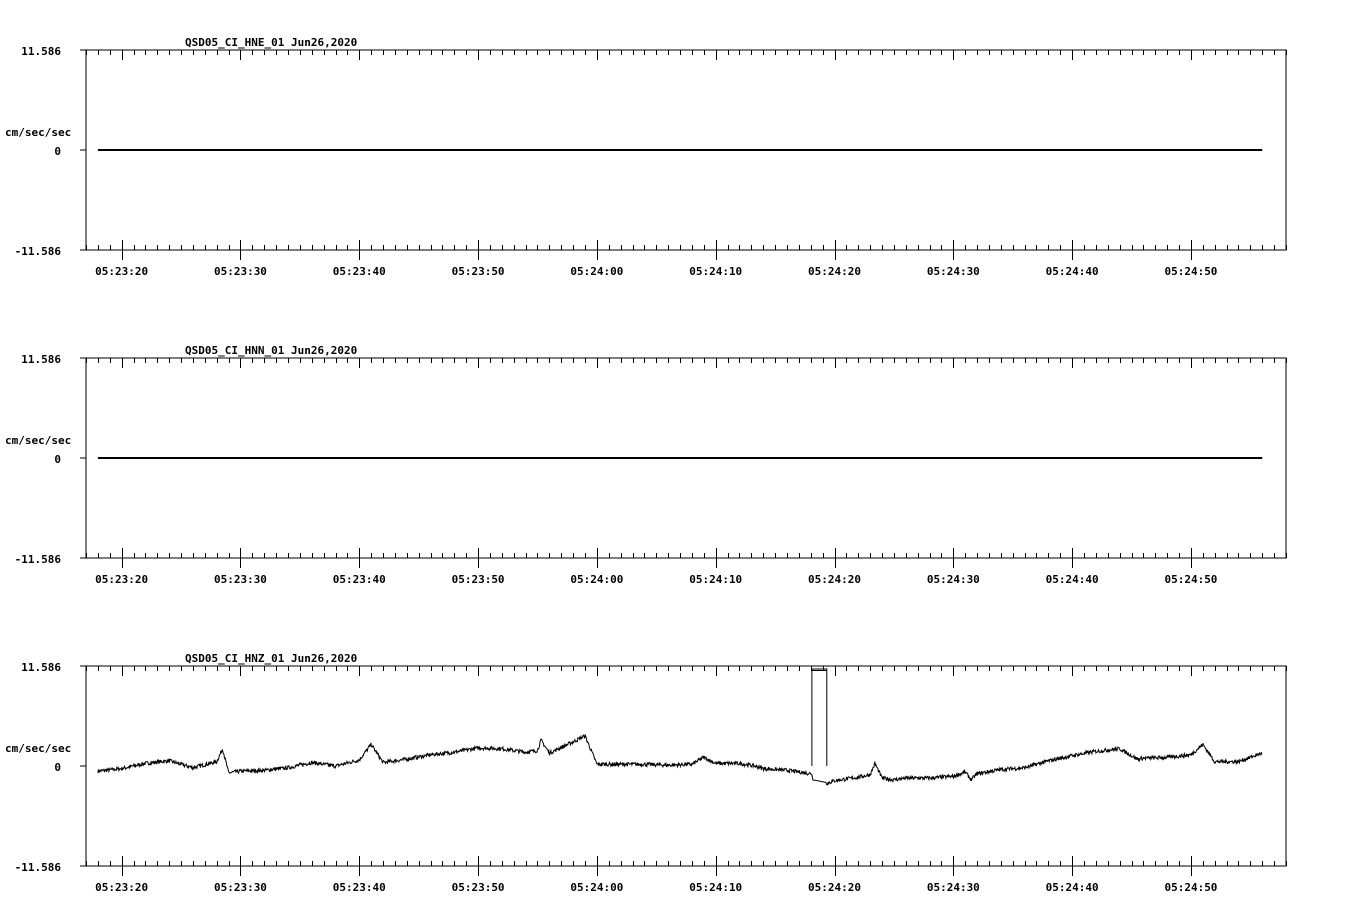 The height and width of the screenshot is (924, 1358). Describe the element at coordinates (271, 658) in the screenshot. I see `chart-title: QSD05_CI_HNZ_01 Jun26,2020` at that location.